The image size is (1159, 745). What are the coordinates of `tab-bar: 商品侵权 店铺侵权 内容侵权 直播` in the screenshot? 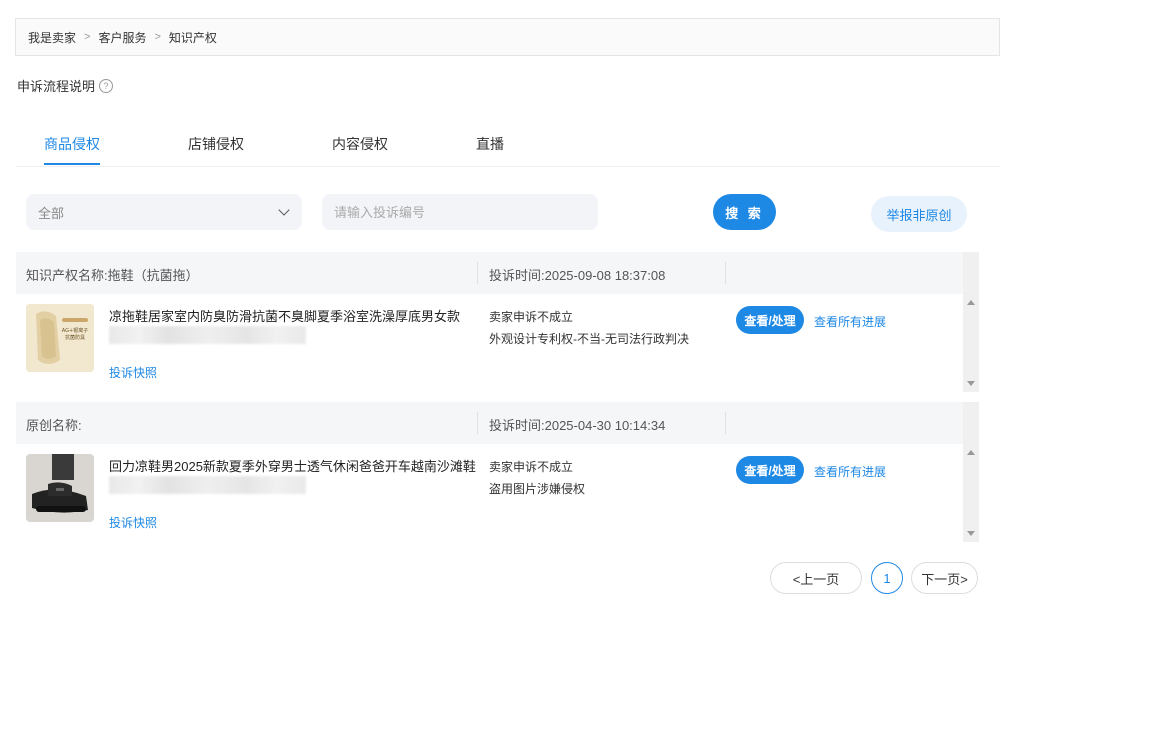 It's located at (508, 144).